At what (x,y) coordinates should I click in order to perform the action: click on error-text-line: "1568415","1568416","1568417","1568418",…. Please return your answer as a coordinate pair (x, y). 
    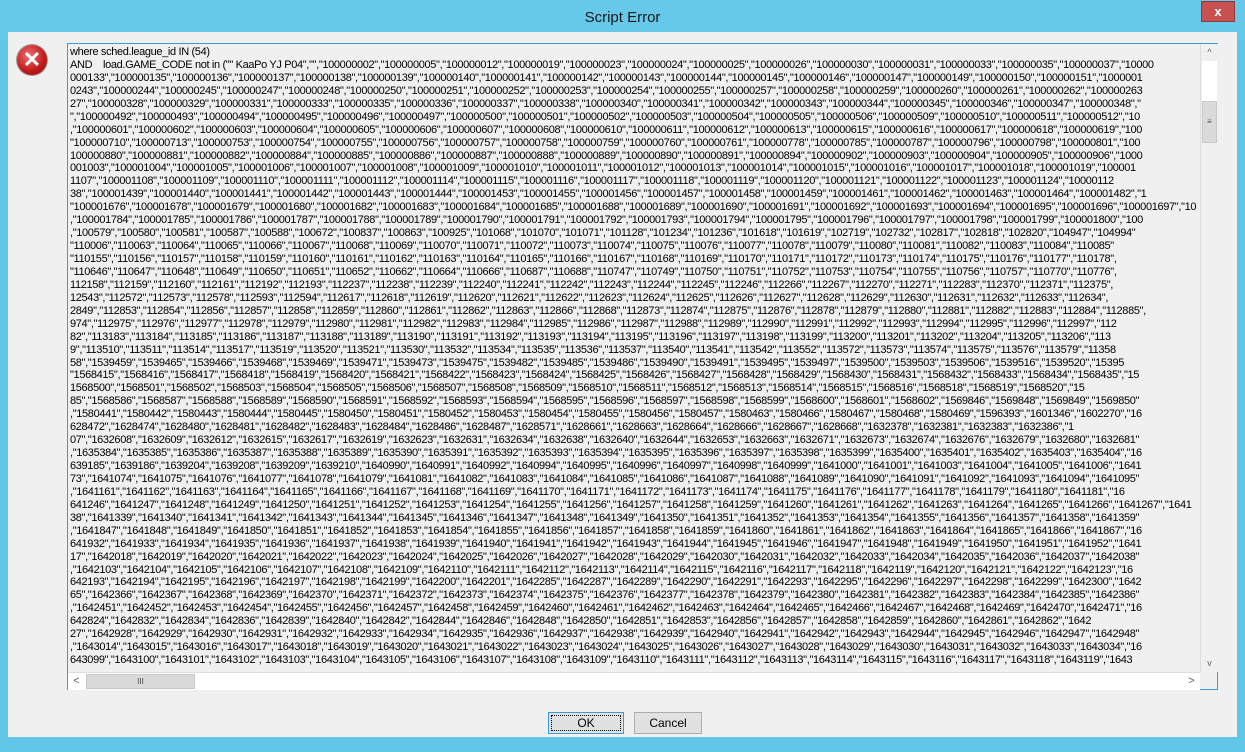
    Looking at the image, I should click on (605, 375).